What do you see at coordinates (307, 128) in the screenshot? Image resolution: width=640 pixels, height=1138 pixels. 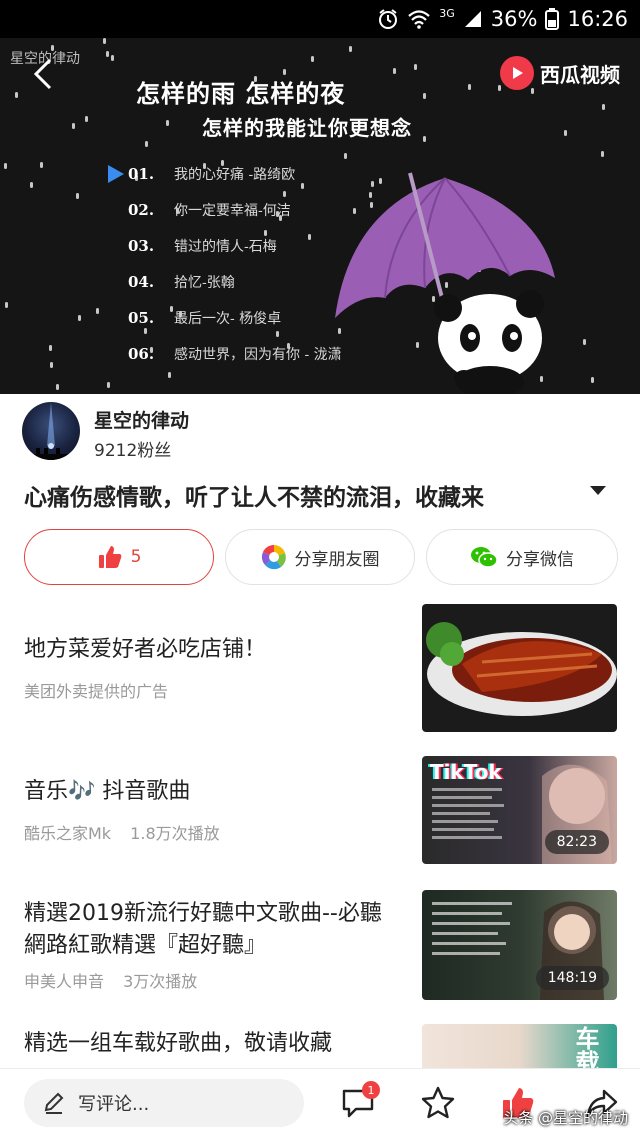 I see `video-headline-2: 怎样的我能让你更想念` at bounding box center [307, 128].